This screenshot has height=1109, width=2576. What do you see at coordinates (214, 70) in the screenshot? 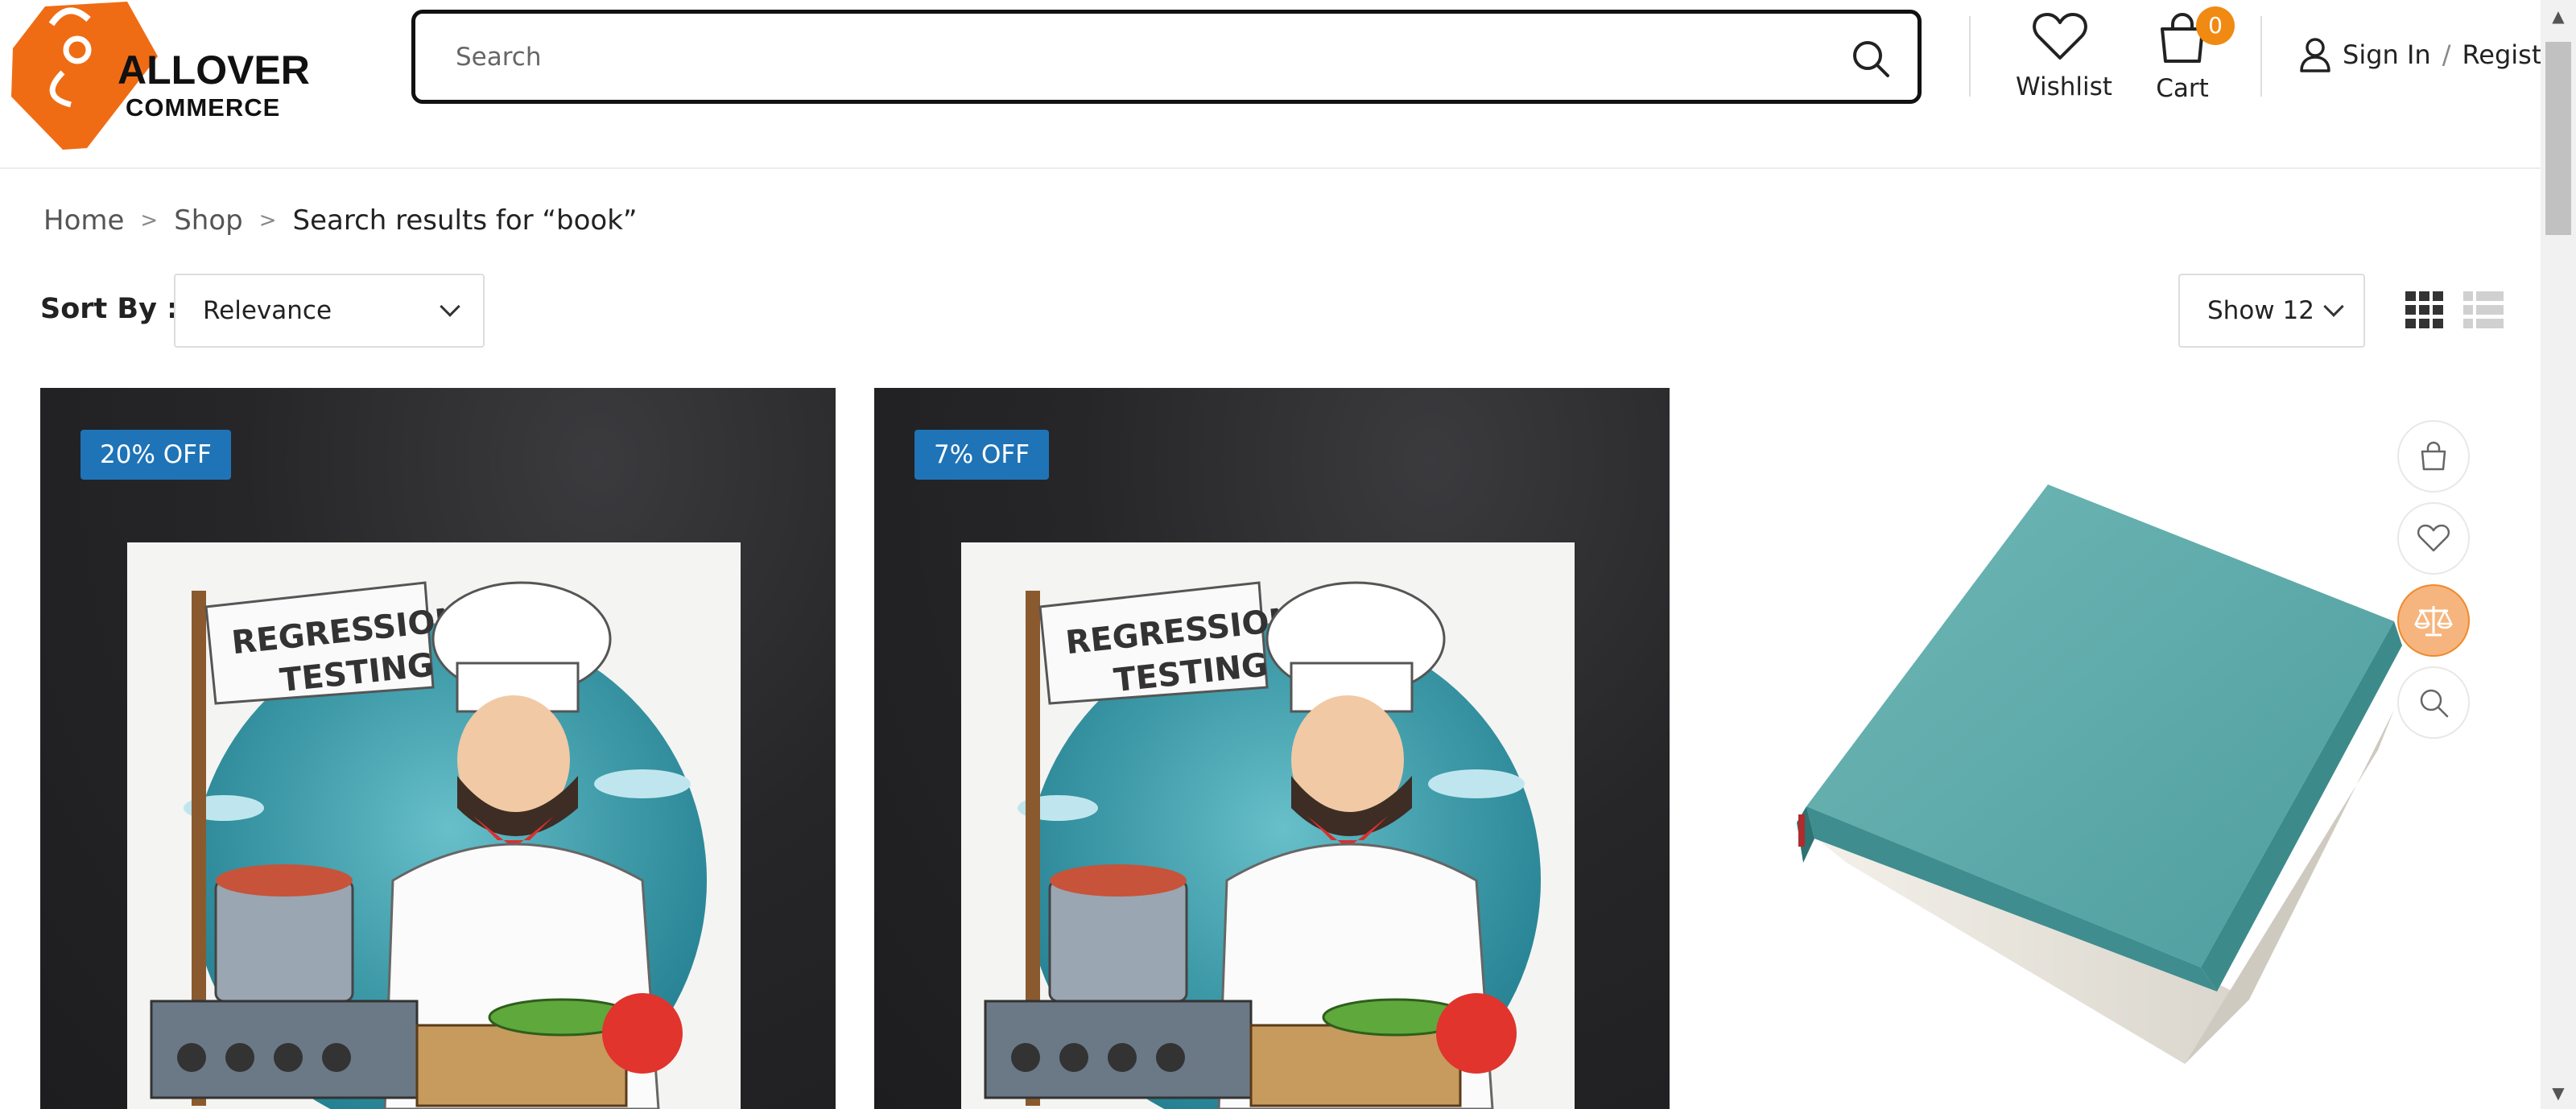
I see `logo-line1: ALLOVER` at bounding box center [214, 70].